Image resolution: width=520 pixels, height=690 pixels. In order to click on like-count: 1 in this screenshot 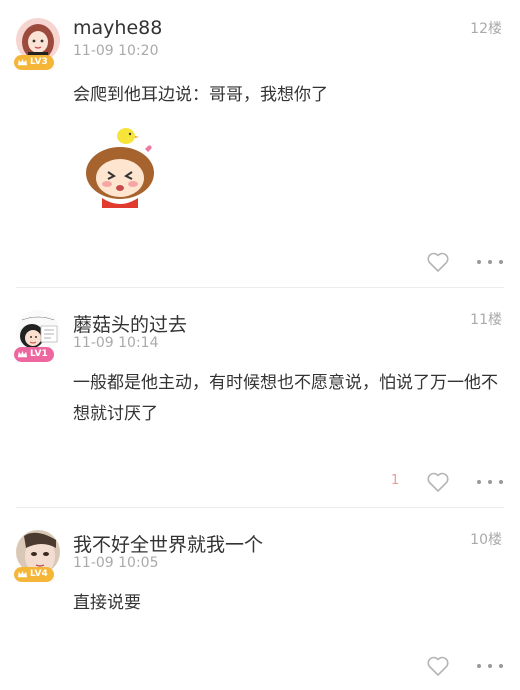, I will do `click(395, 480)`.